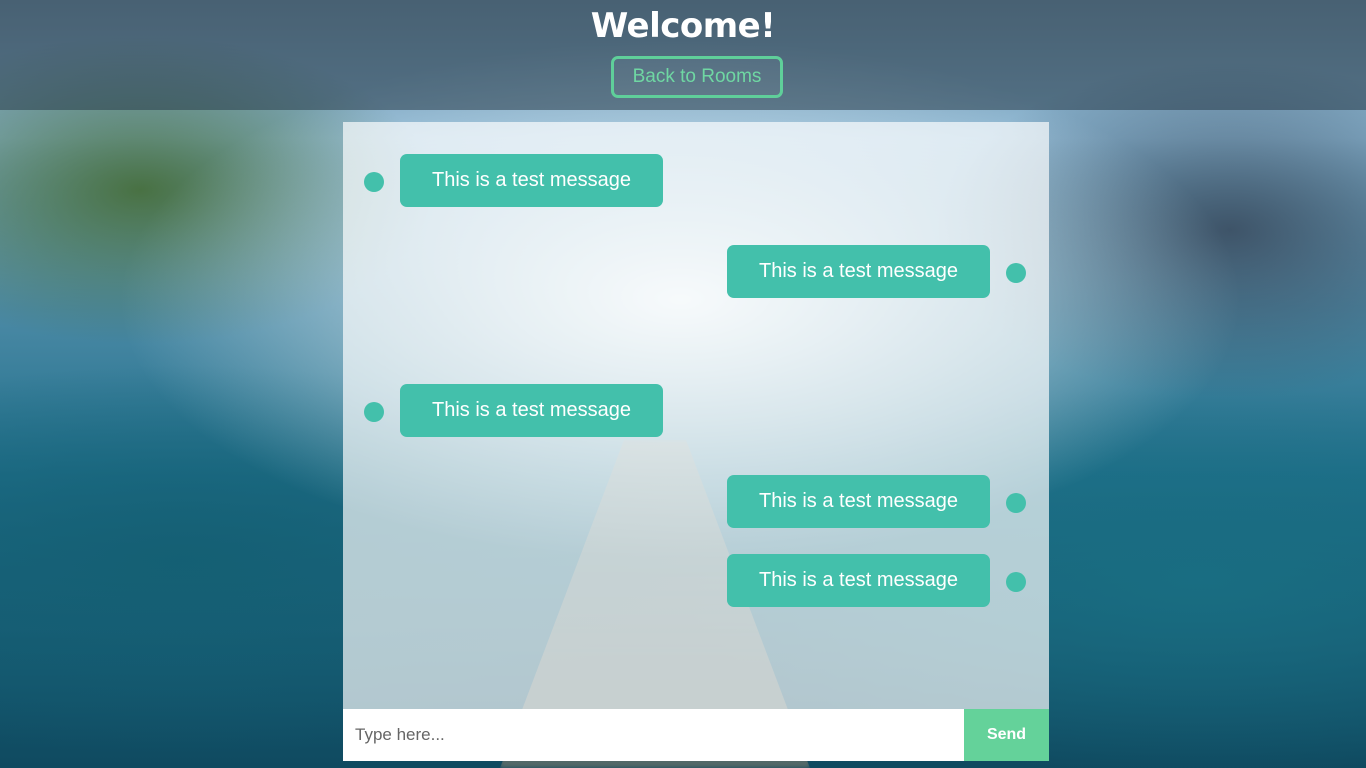 This screenshot has width=1366, height=768. What do you see at coordinates (683, 55) in the screenshot?
I see `header-bar: Welcome! Back to Rooms` at bounding box center [683, 55].